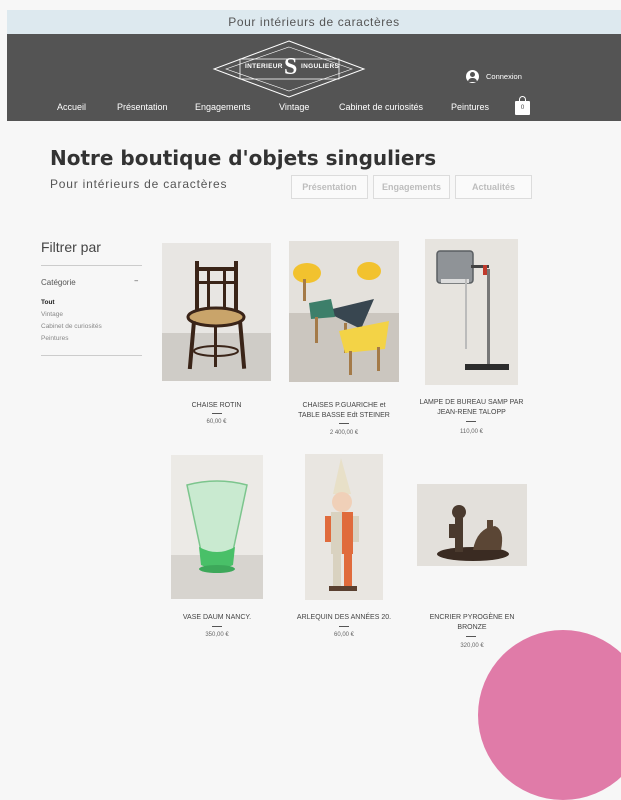 This screenshot has height=800, width=621. What do you see at coordinates (71, 107) in the screenshot?
I see `nav-item-accueil: Accueil` at bounding box center [71, 107].